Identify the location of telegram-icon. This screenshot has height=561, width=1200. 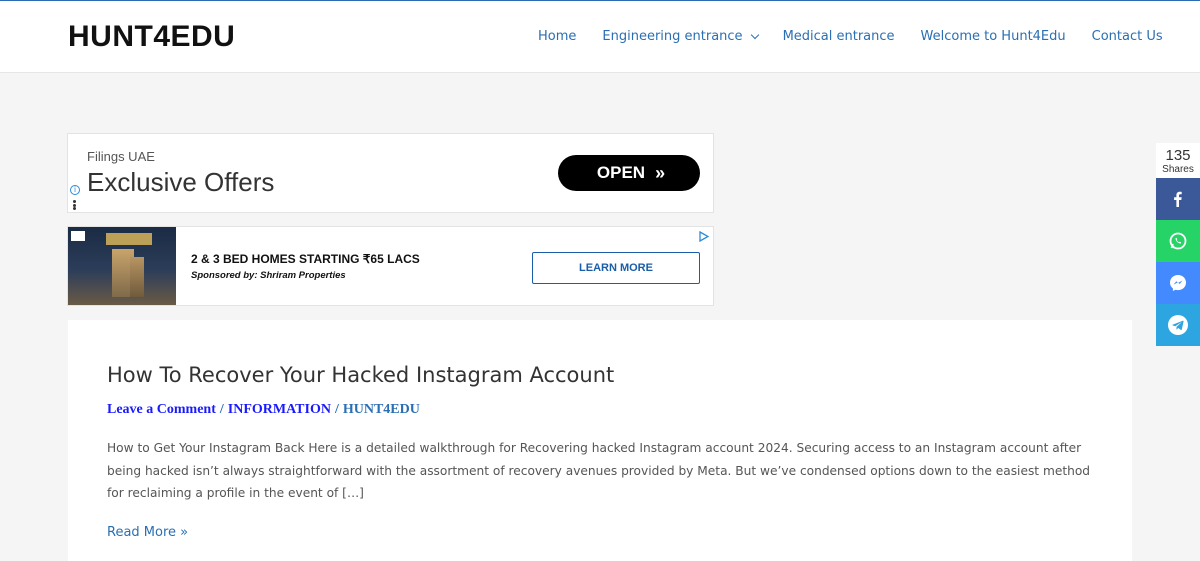
(1178, 325).